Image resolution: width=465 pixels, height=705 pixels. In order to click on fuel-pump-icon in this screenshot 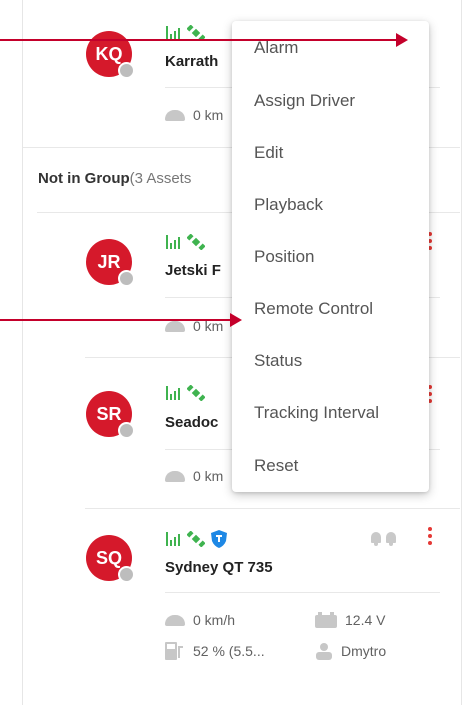, I will do `click(174, 651)`.